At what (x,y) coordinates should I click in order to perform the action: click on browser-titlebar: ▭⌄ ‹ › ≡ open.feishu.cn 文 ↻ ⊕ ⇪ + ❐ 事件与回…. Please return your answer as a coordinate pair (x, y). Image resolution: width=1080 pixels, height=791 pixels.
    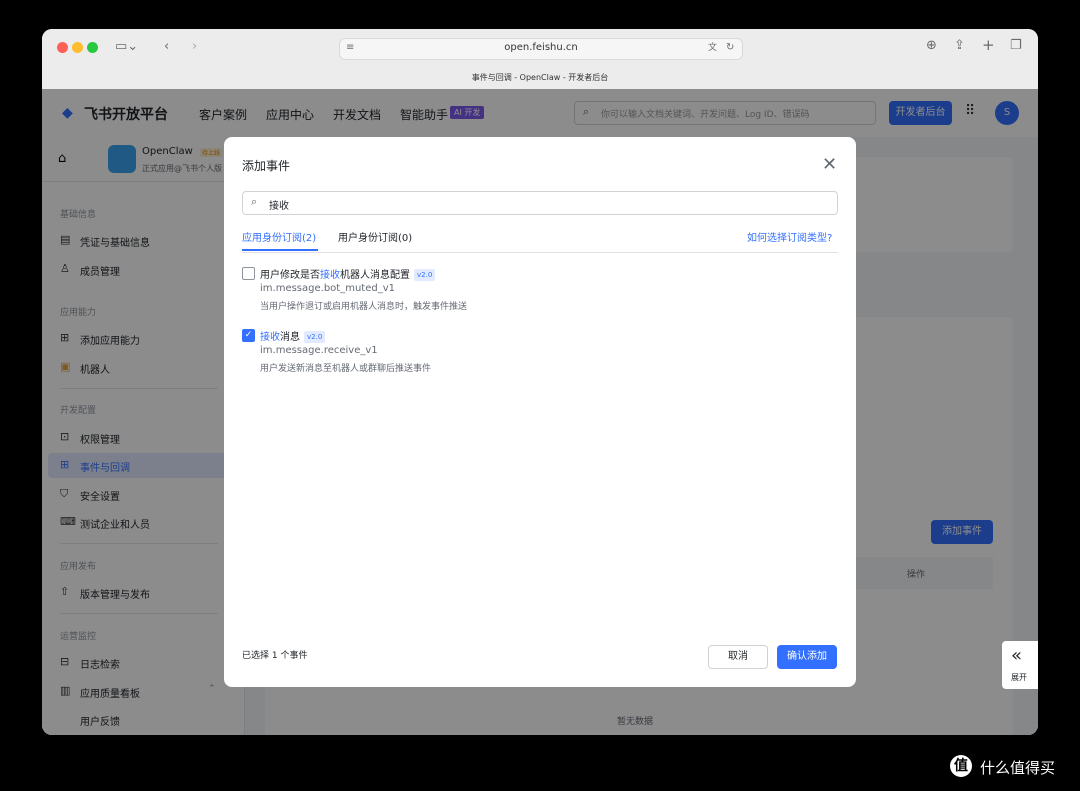
    Looking at the image, I should click on (540, 59).